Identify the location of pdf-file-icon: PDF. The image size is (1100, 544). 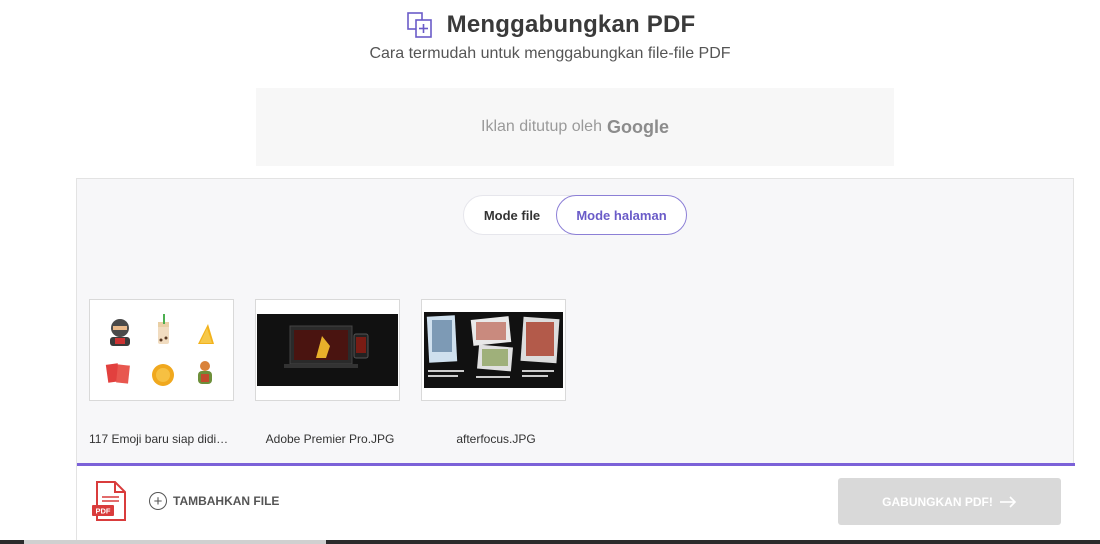
(109, 501).